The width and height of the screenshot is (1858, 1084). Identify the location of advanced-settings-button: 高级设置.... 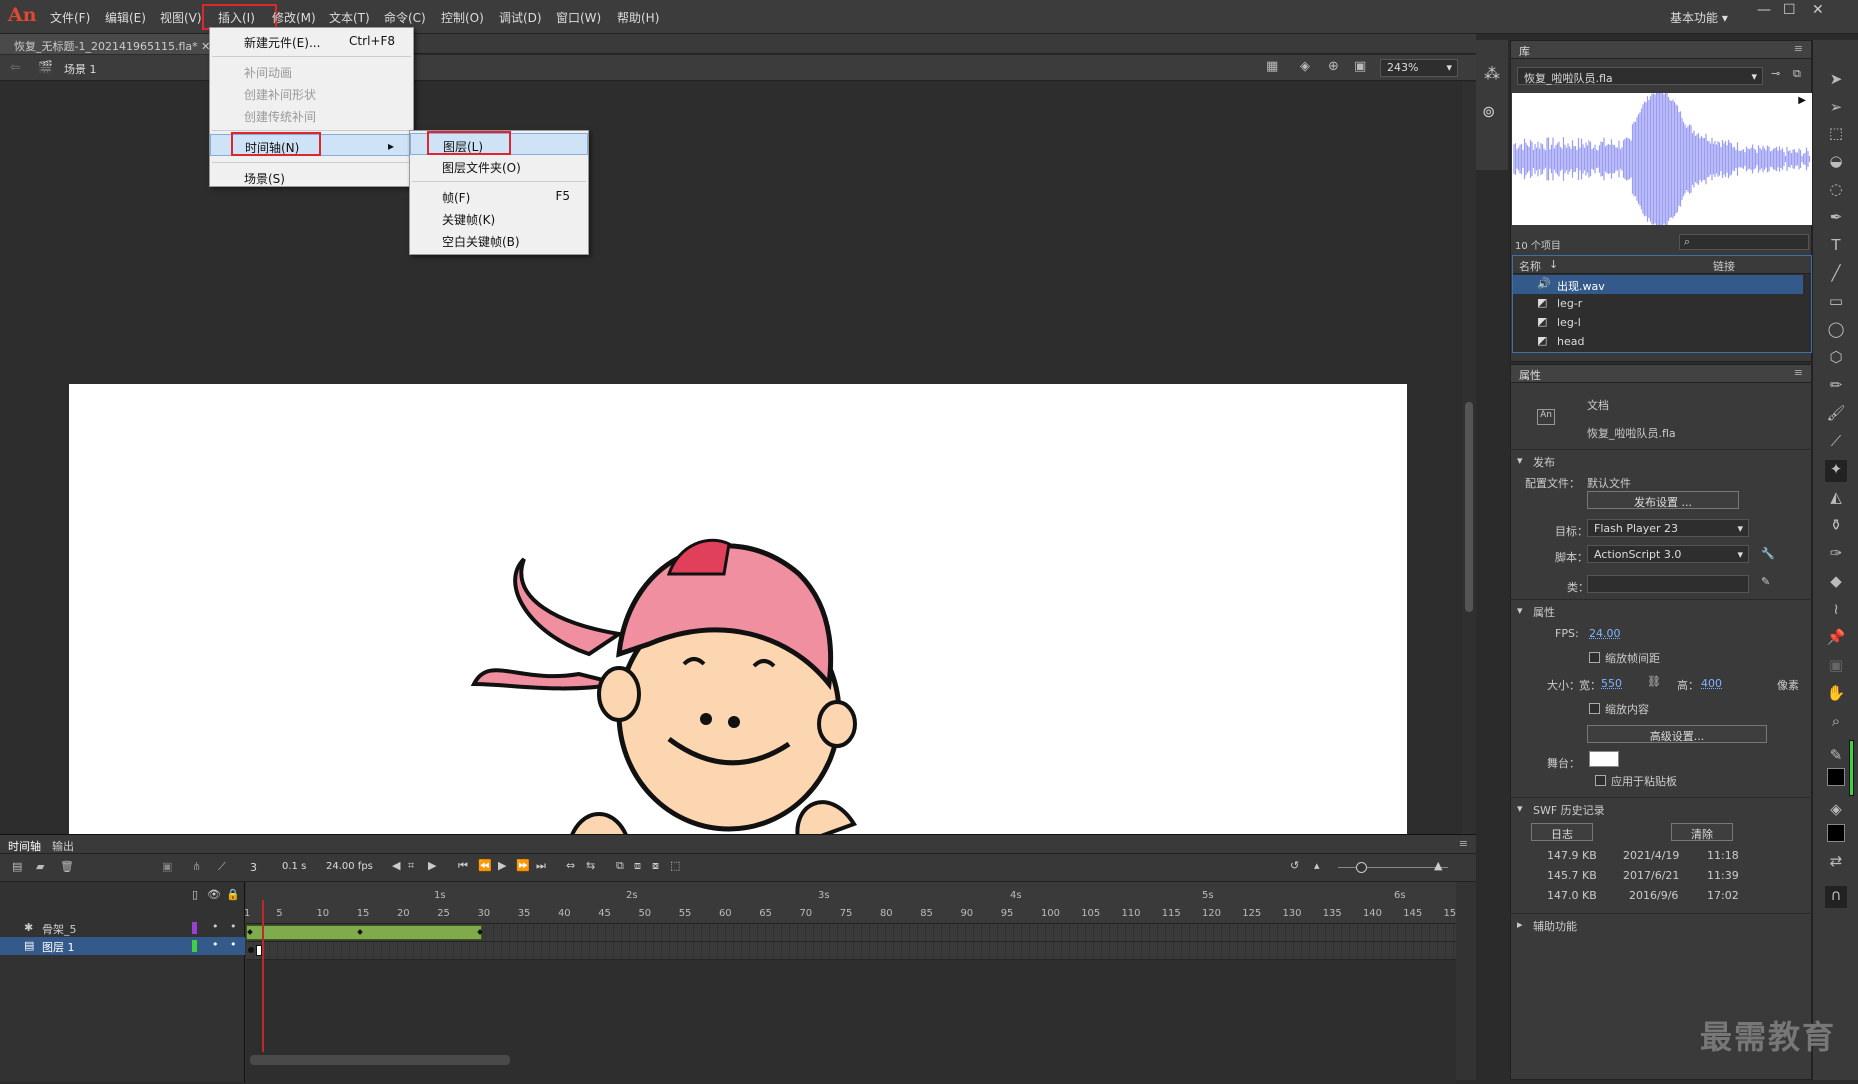
(1677, 734).